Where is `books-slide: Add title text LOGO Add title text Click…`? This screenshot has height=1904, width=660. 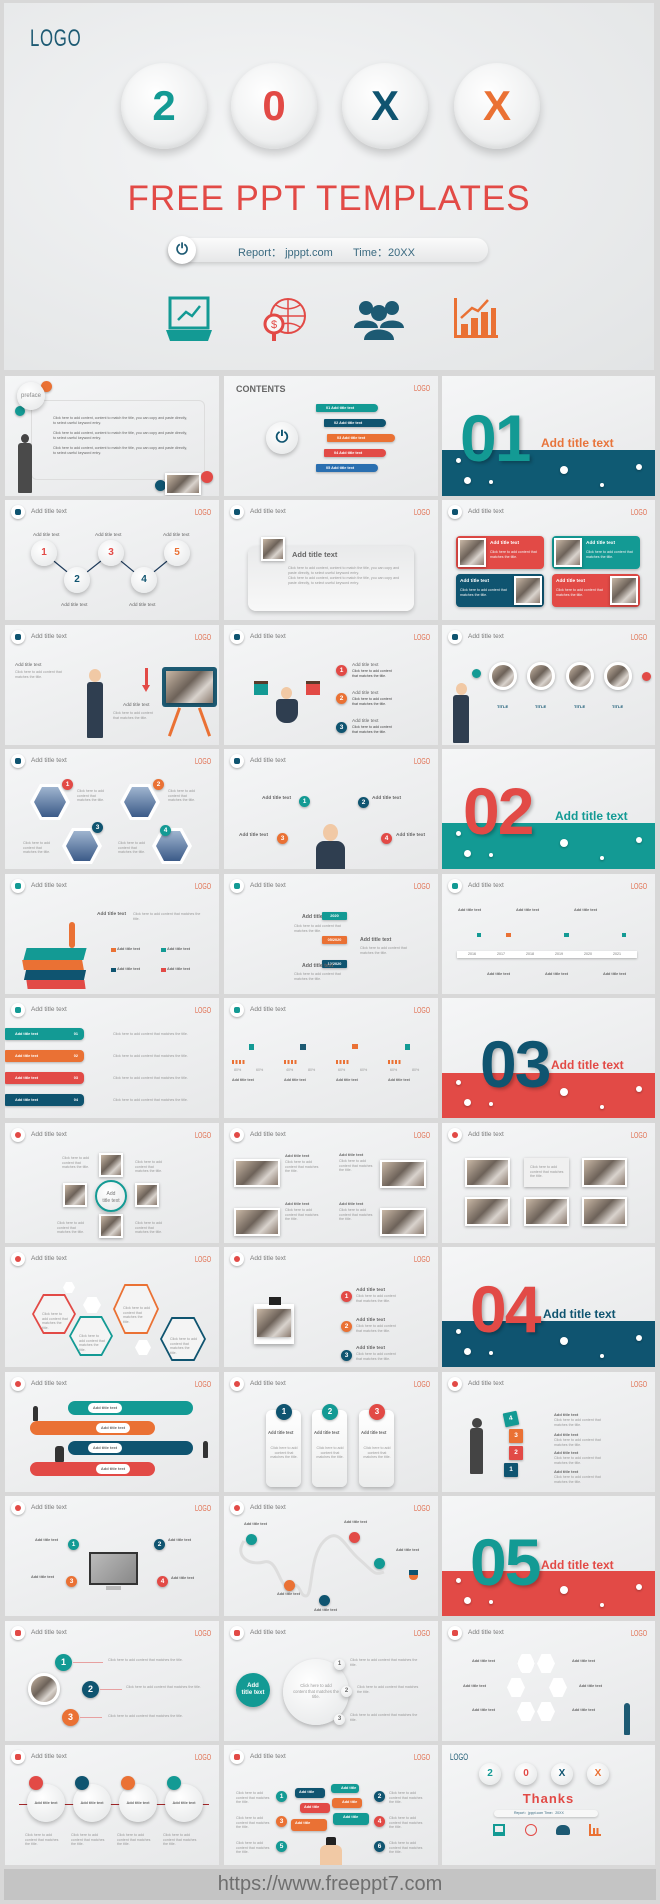 books-slide: Add title text LOGO Add title text Click… is located at coordinates (112, 934).